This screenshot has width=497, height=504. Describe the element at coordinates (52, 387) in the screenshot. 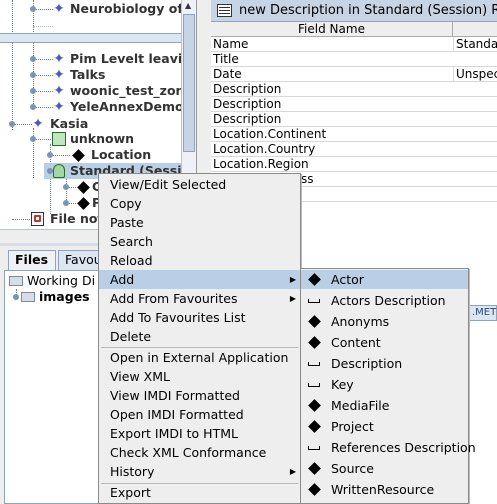

I see `files-tree: Working Di images` at that location.